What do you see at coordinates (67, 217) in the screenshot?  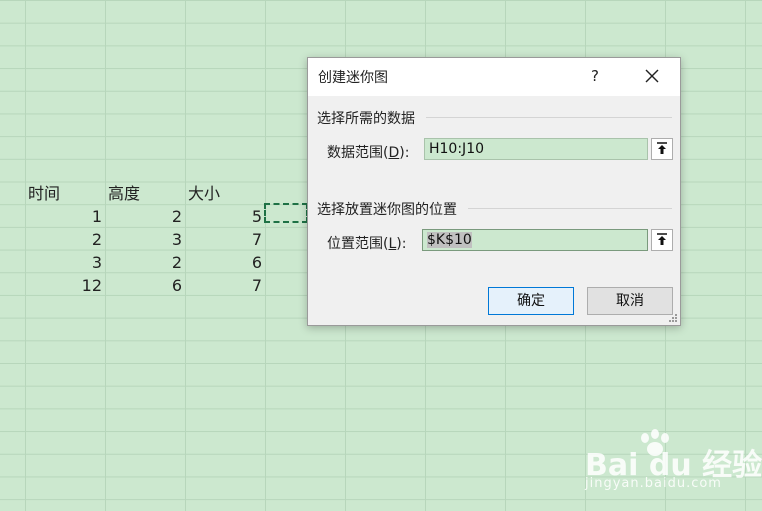 I see `table-cell: 1` at bounding box center [67, 217].